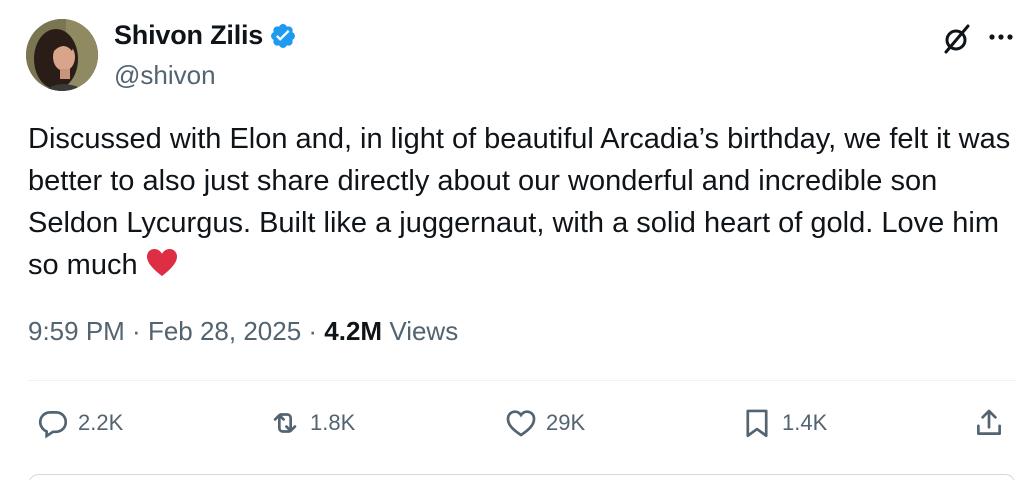 The height and width of the screenshot is (480, 1024). What do you see at coordinates (165, 75) in the screenshot?
I see `author-handle: @shivon` at bounding box center [165, 75].